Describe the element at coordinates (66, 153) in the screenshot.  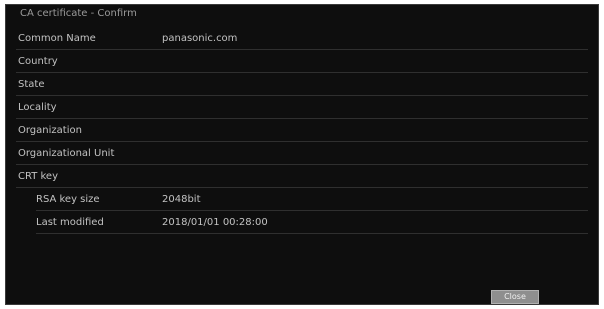
I see `organizational-unit-label: Organizational Unit` at that location.